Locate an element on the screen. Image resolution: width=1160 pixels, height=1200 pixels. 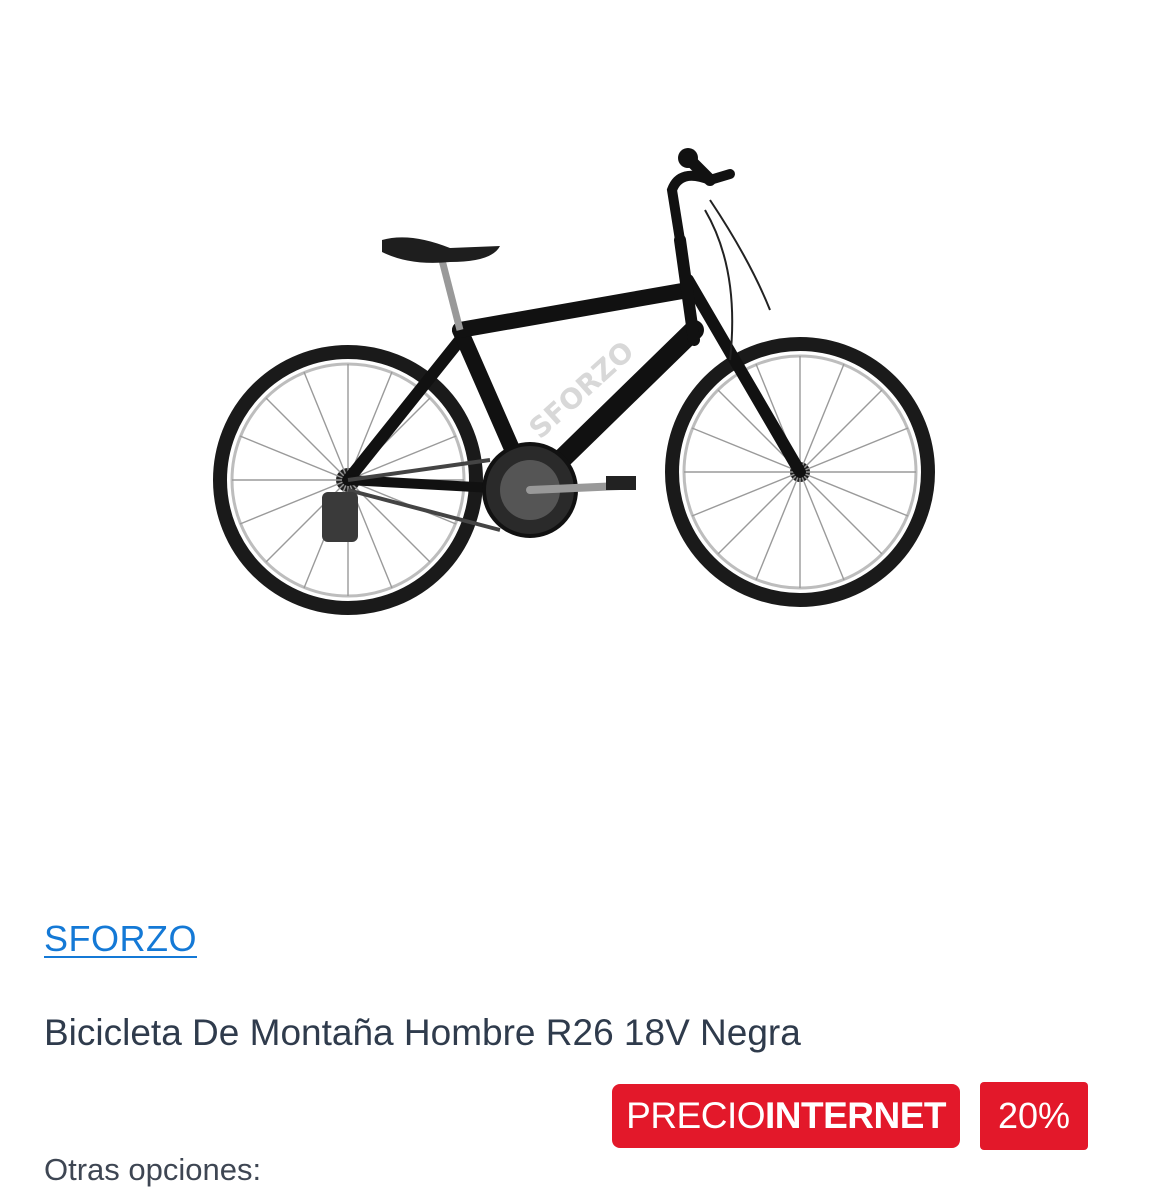
precio-internet-badge: PRECIO INTERNET is located at coordinates (786, 1116).